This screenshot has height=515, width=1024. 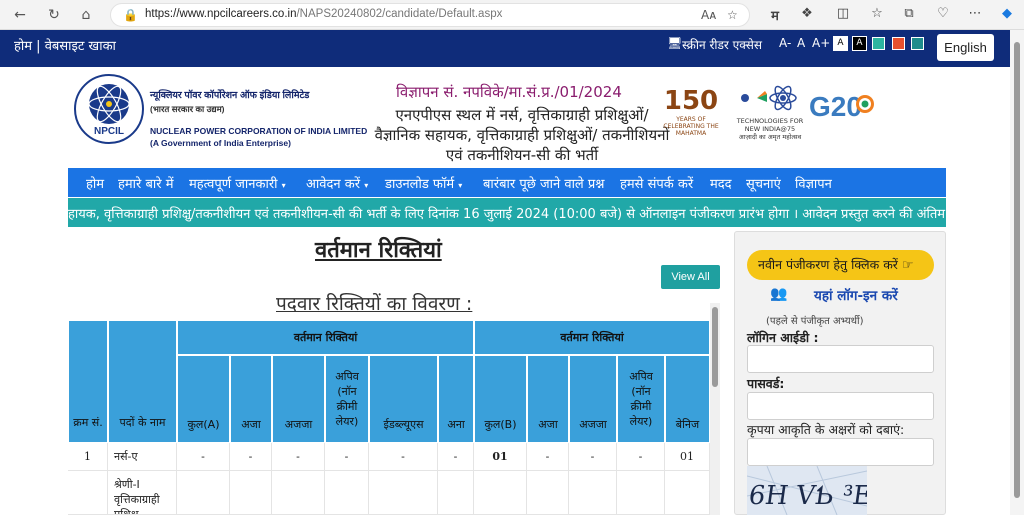 What do you see at coordinates (54, 15) in the screenshot?
I see `reload-icon: ↻` at bounding box center [54, 15].